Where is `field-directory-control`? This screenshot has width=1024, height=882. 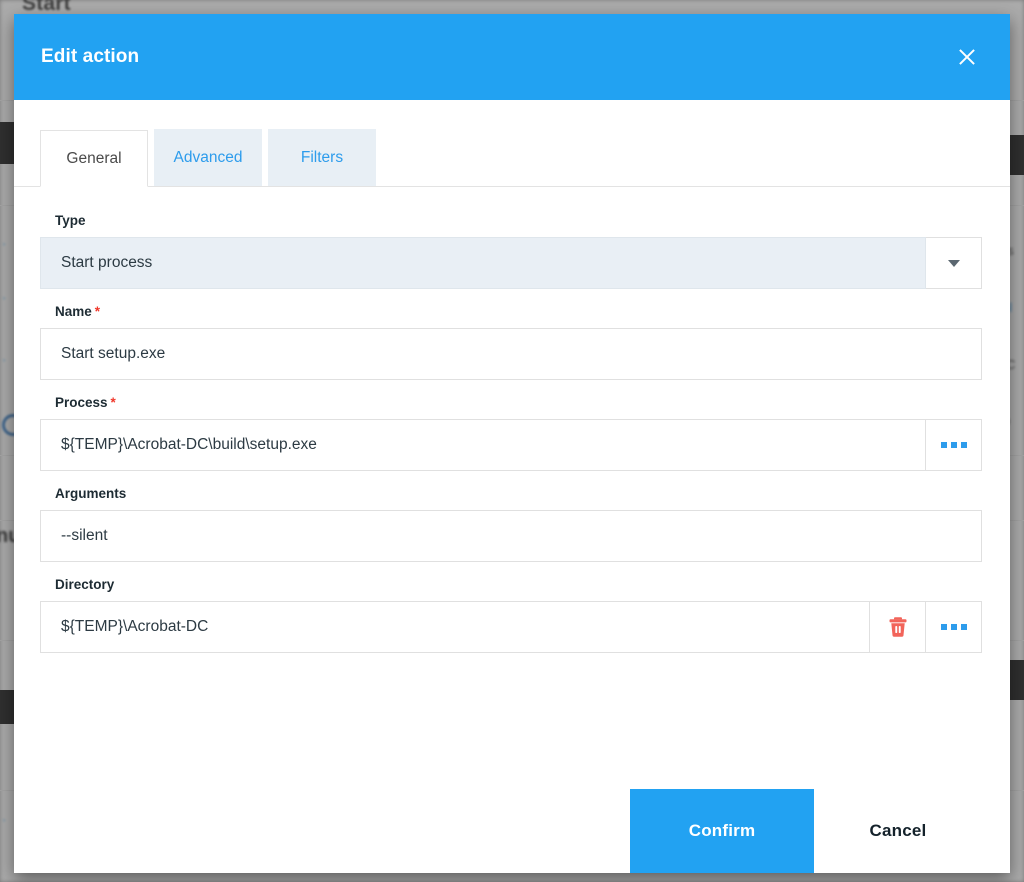
field-directory-control is located at coordinates (511, 627).